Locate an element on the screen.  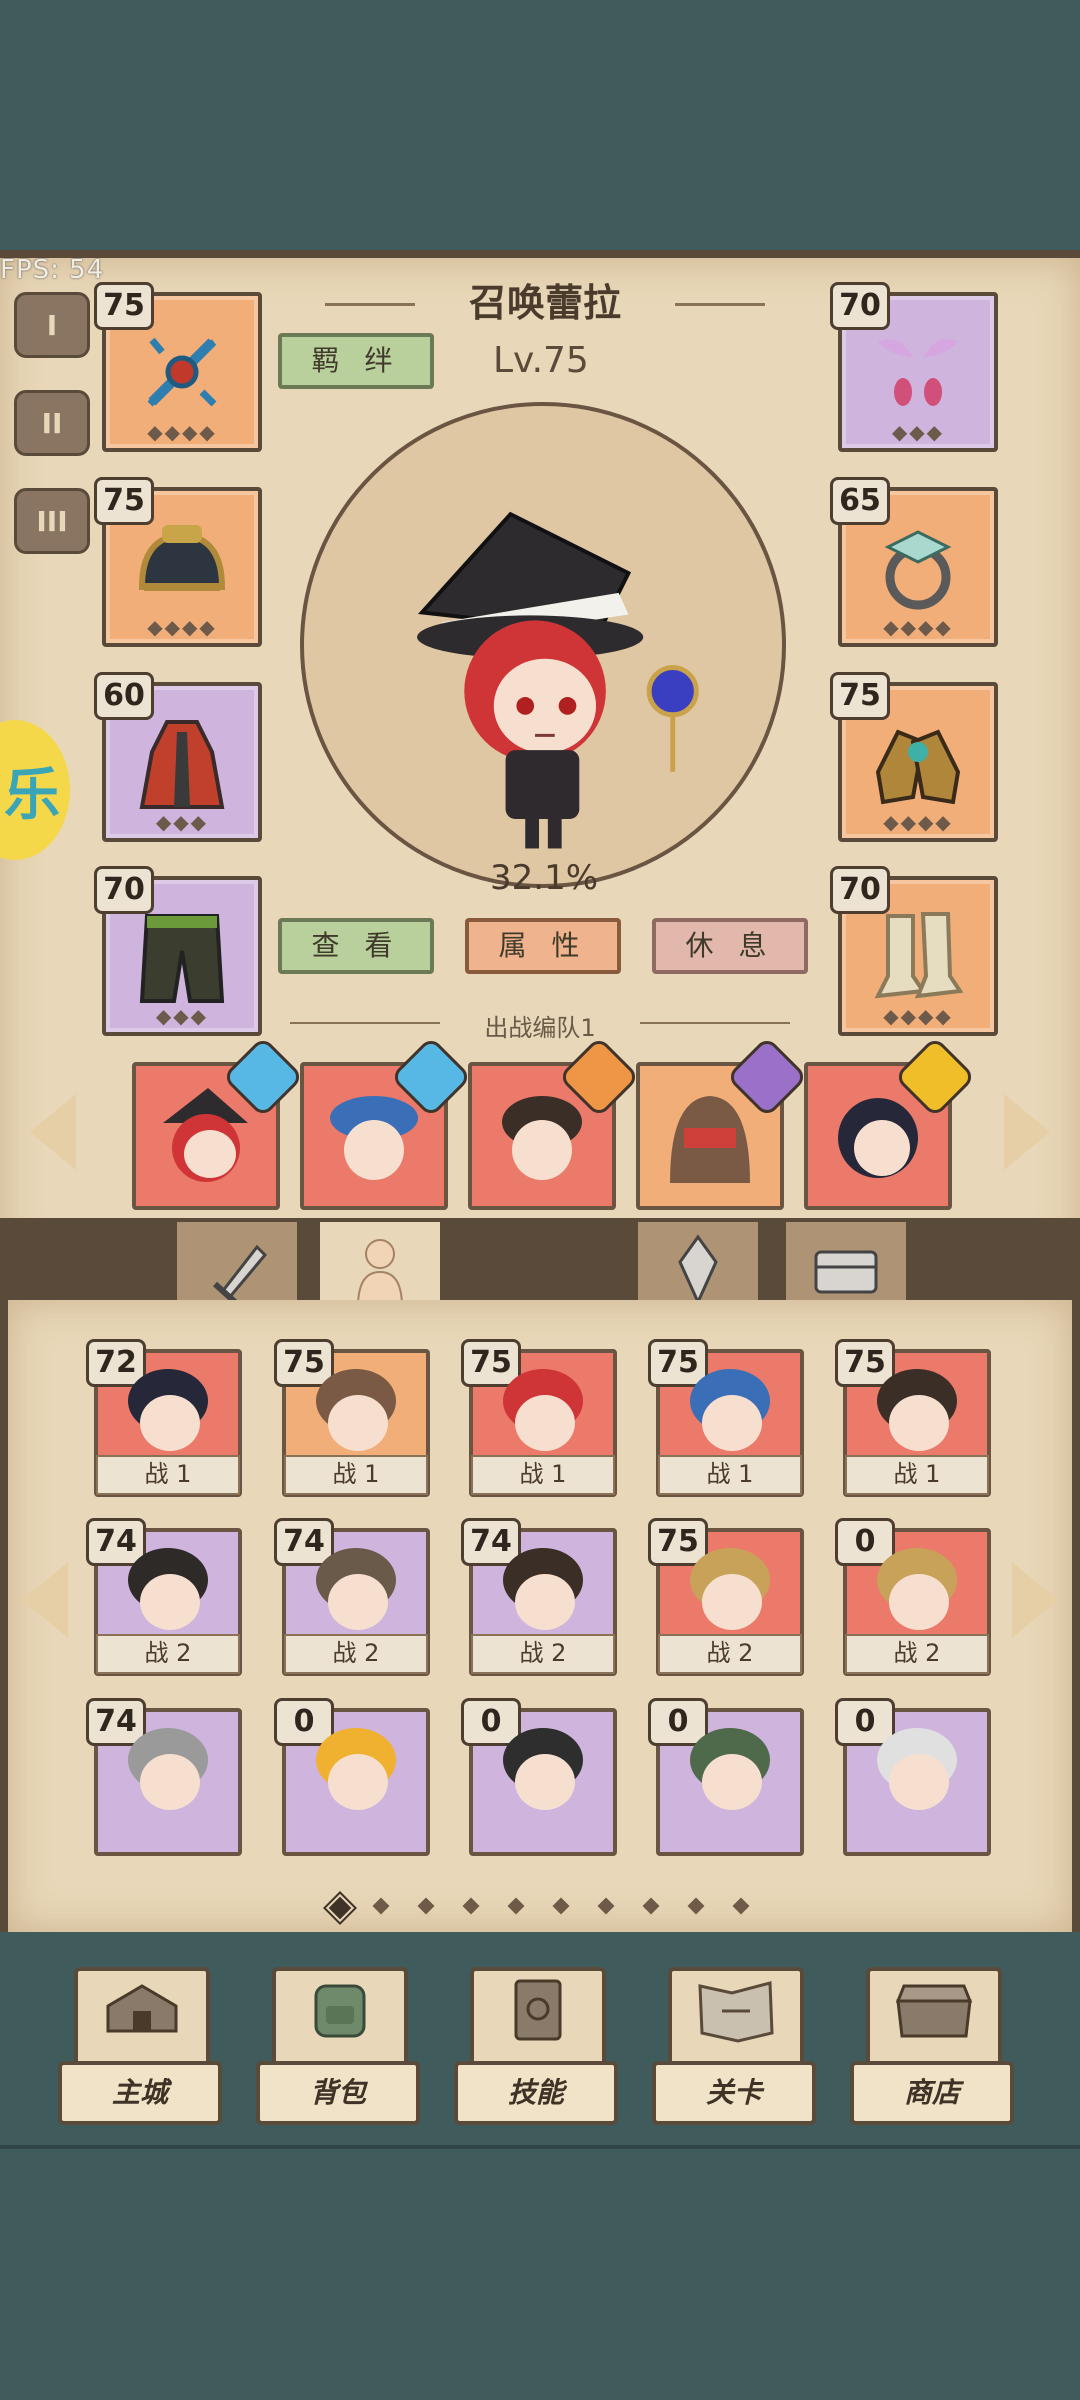
gloves-icon is located at coordinates (918, 767).